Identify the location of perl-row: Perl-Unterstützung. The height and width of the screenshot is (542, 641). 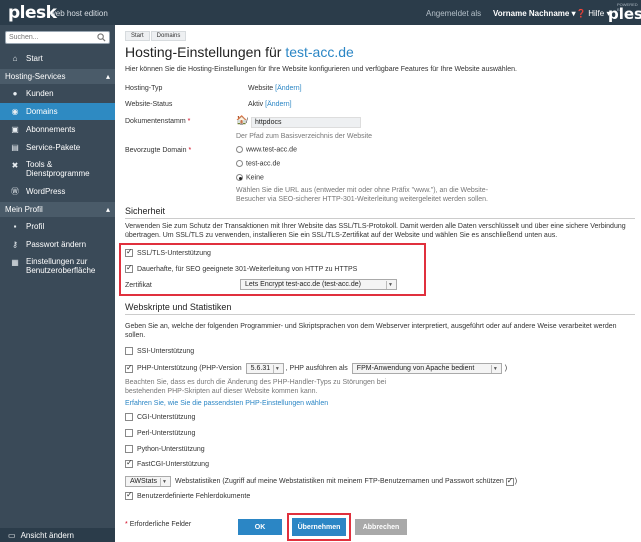
(160, 433).